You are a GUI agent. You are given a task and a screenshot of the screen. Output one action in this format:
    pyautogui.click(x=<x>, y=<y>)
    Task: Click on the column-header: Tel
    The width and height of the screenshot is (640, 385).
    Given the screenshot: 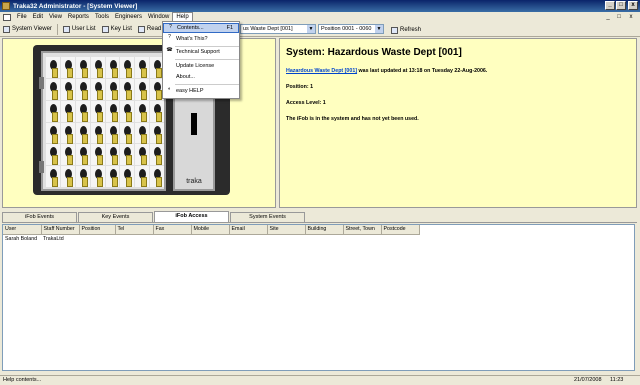 What is the action you would take?
    pyautogui.click(x=134, y=230)
    